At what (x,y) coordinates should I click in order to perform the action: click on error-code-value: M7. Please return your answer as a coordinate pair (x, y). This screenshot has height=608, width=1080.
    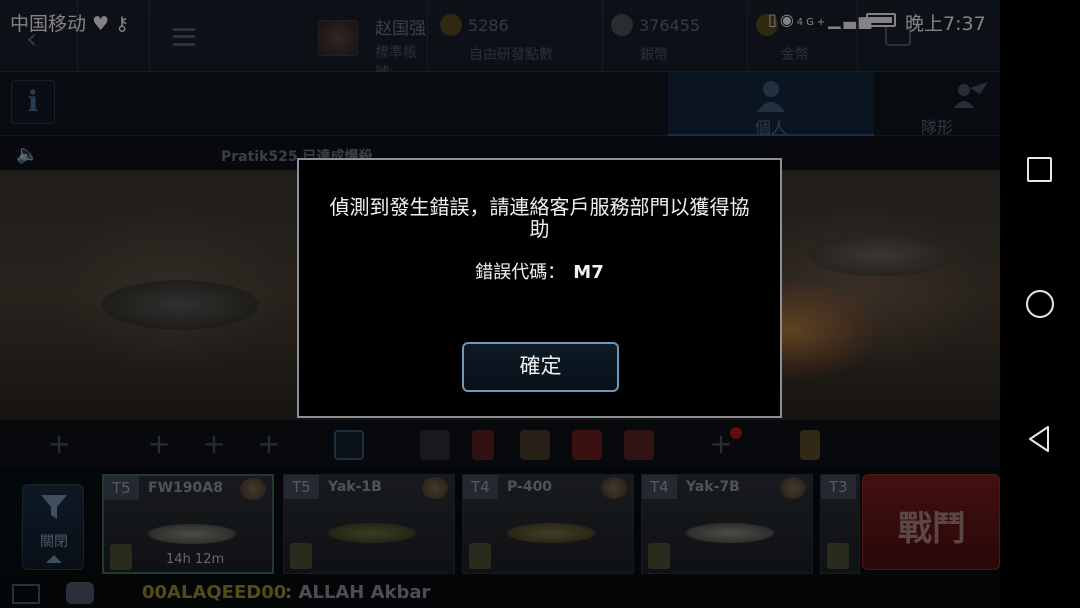
    Looking at the image, I should click on (588, 272).